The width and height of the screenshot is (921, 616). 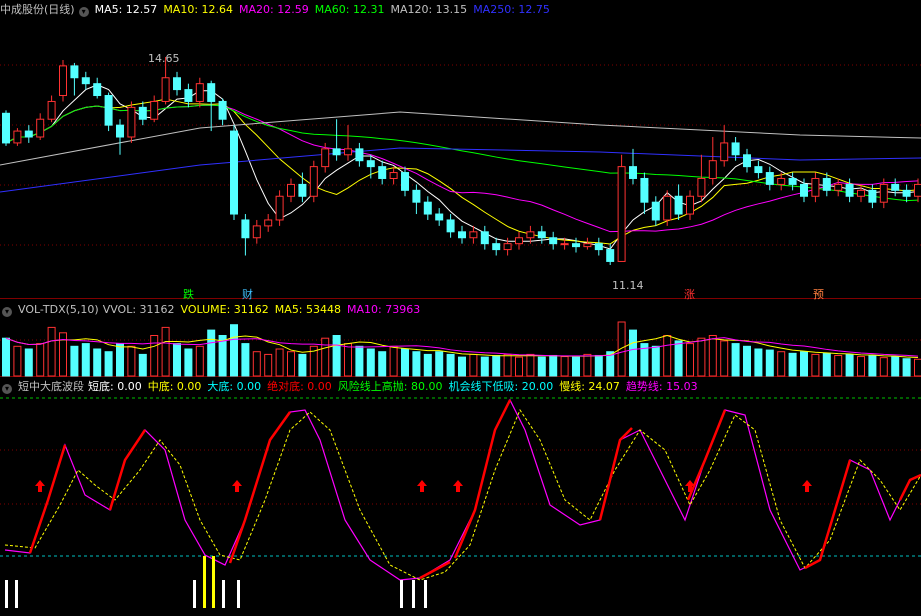 What do you see at coordinates (58, 309) in the screenshot?
I see `vol-title: VOL-TDX(5,10)` at bounding box center [58, 309].